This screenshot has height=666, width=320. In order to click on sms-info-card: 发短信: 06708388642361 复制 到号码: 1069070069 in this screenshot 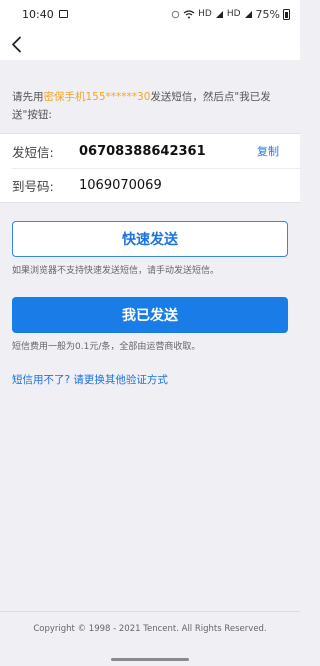, I will do `click(150, 168)`.